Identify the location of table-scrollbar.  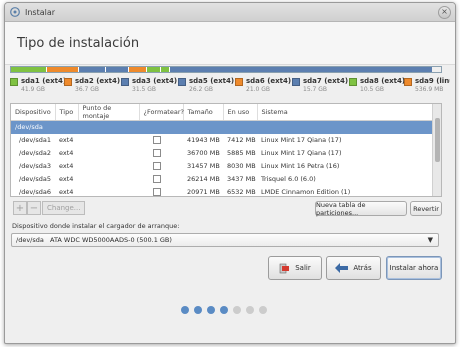
(436, 150).